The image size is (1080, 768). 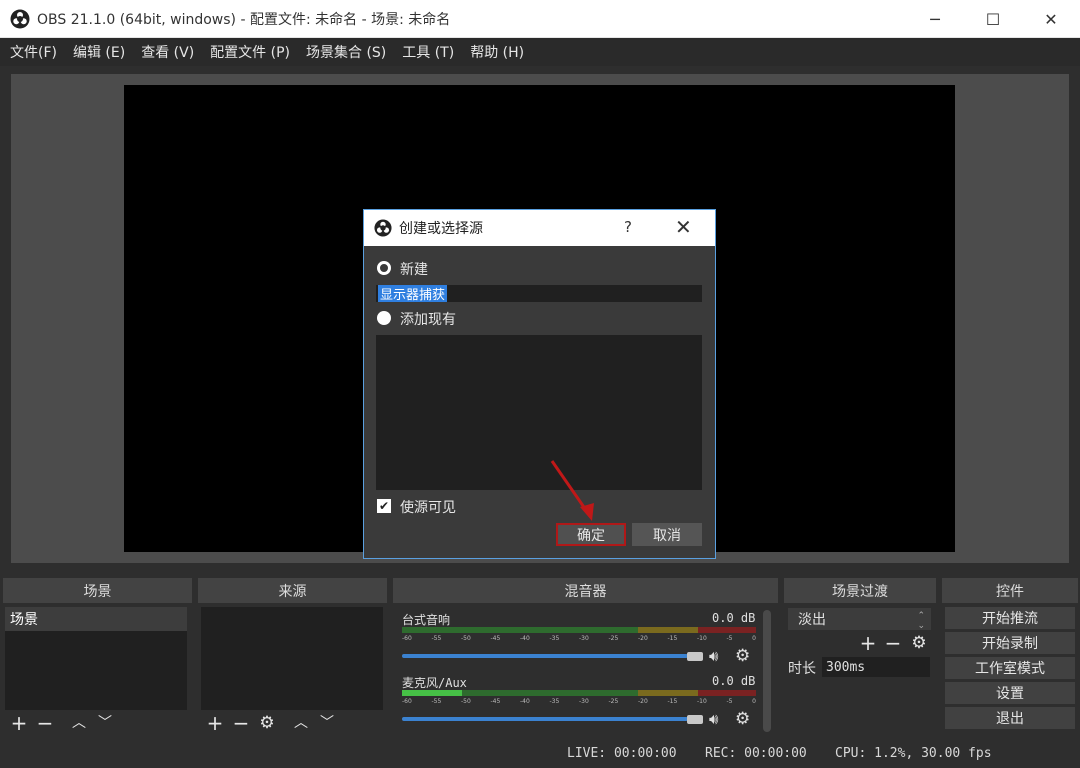 What do you see at coordinates (579, 640) in the screenshot?
I see `meter-ticks-desktop: -60 -55 -50 -45 -40 -35 -30 -25 -20 -15 -10 -5 0` at bounding box center [579, 640].